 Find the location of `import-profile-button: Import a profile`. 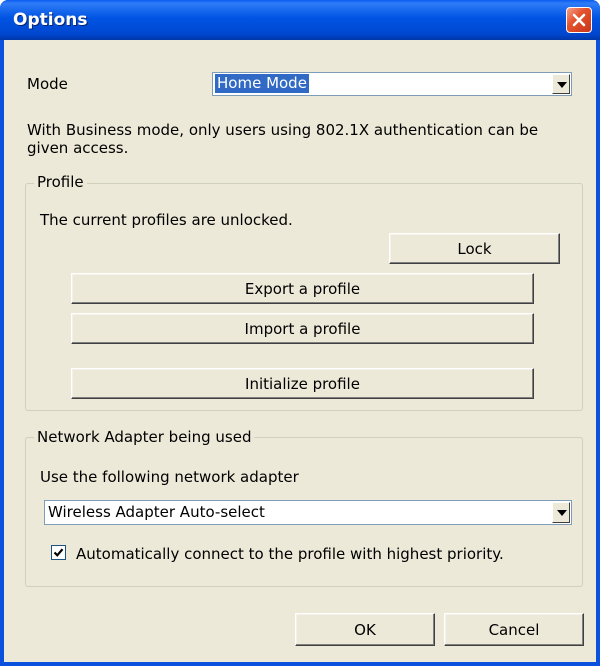

import-profile-button: Import a profile is located at coordinates (302, 328).